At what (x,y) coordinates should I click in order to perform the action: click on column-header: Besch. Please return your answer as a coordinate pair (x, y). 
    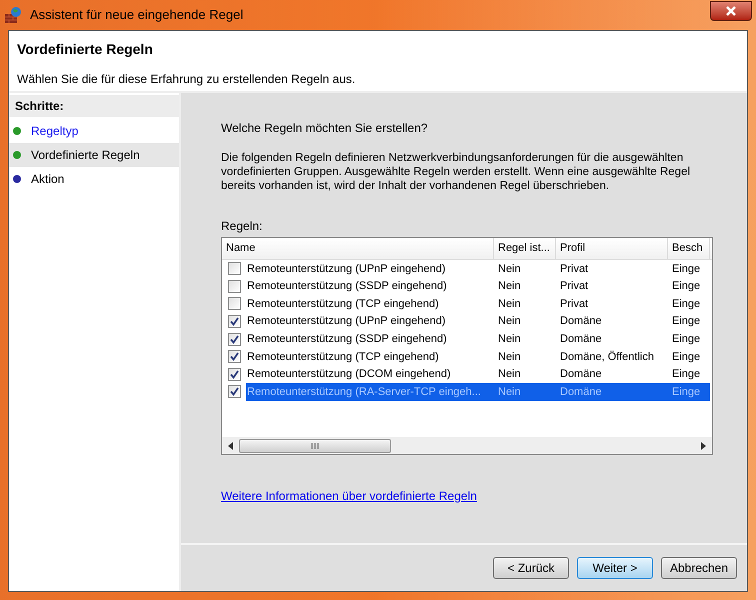
    Looking at the image, I should click on (689, 248).